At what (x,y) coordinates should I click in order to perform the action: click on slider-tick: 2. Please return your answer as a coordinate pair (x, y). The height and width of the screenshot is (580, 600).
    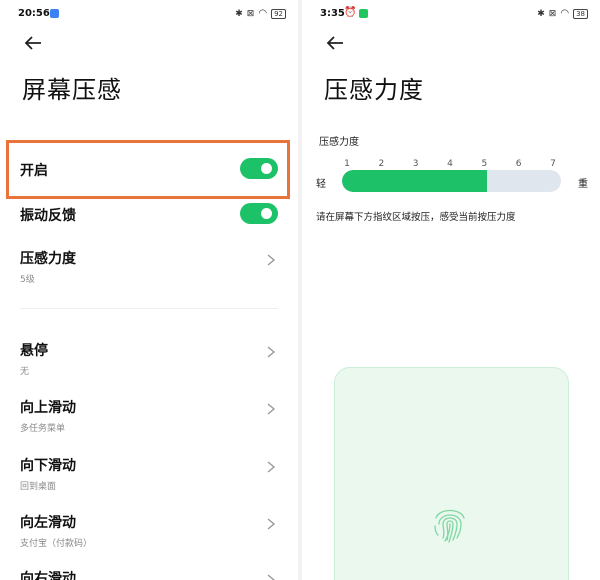
    Looking at the image, I should click on (381, 164).